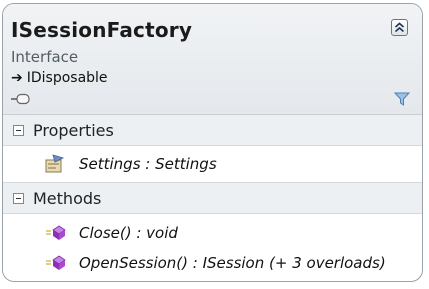 The image size is (429, 289). Describe the element at coordinates (402, 99) in the screenshot. I see `filter-funnel-icon` at that location.